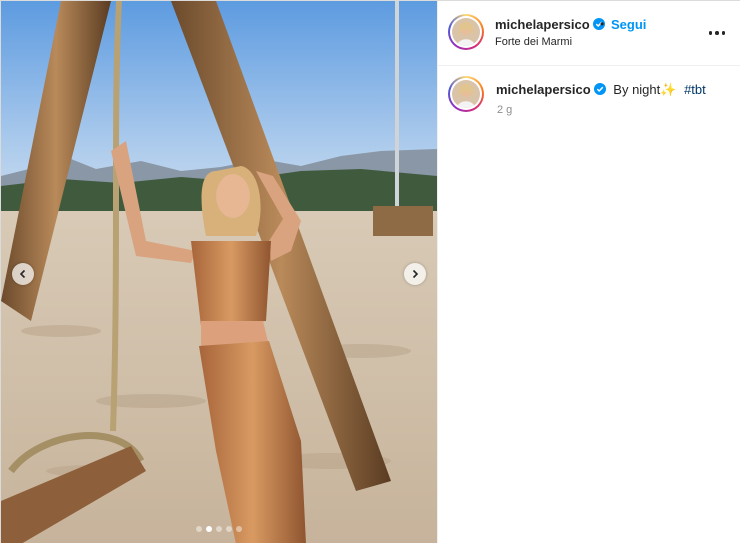  Describe the element at coordinates (717, 33) in the screenshot. I see `more-options-icon` at that location.